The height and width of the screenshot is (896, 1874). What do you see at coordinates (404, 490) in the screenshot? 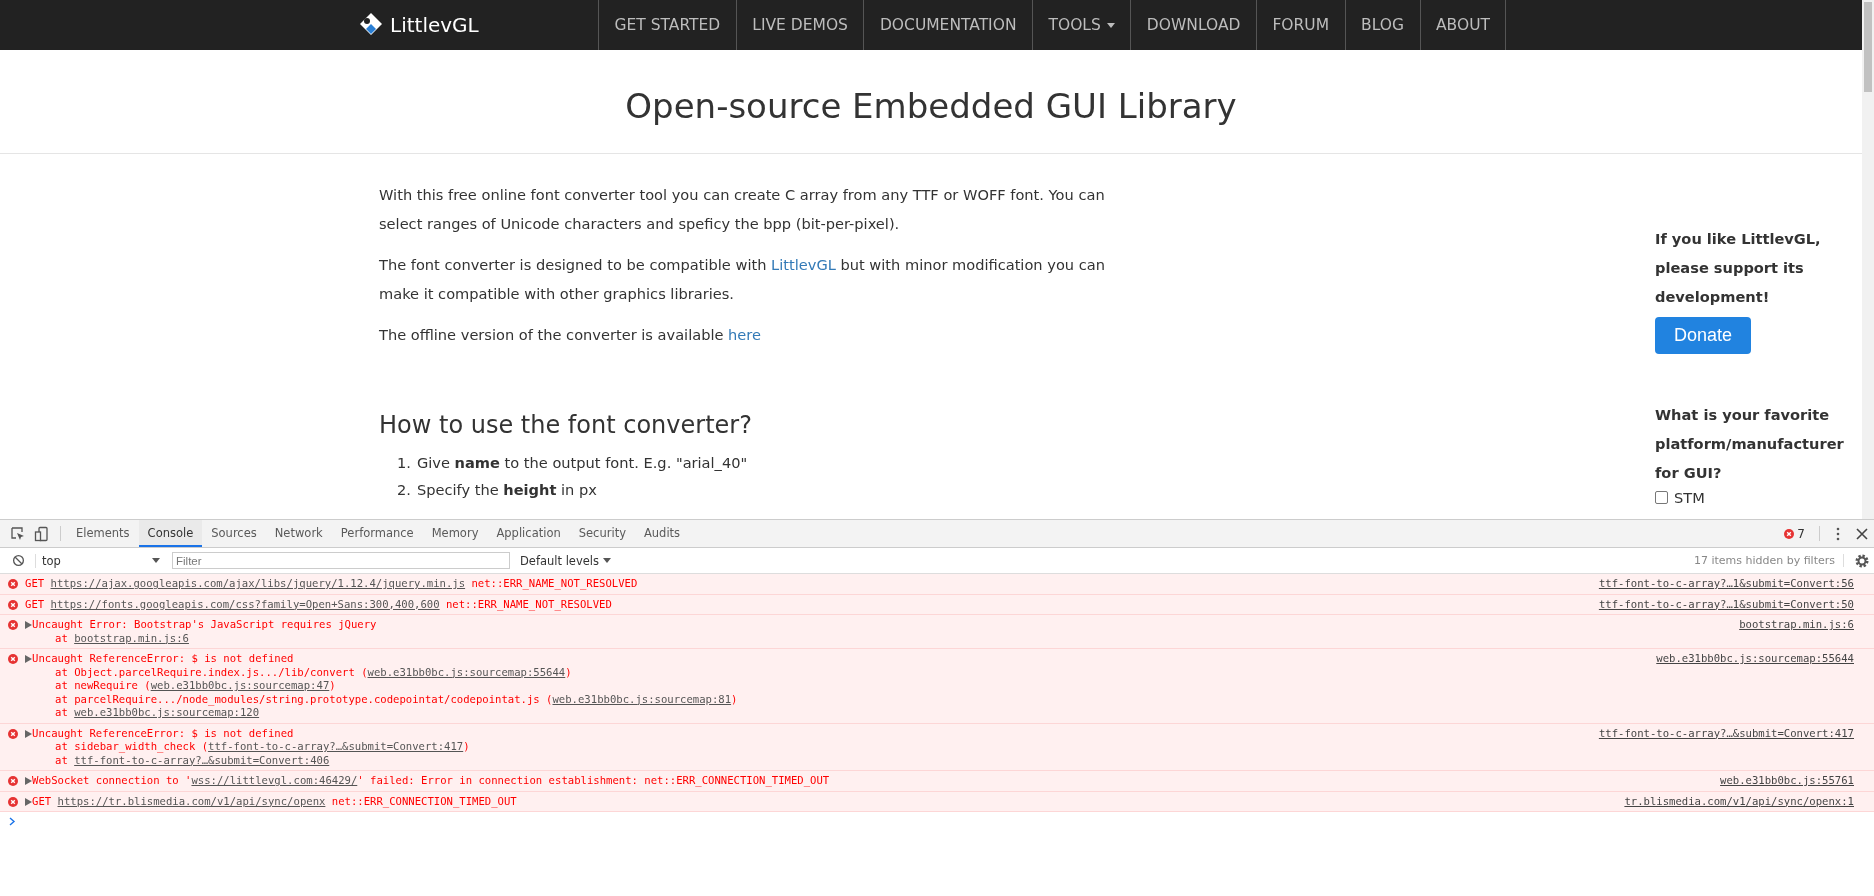
I see `step-number: 2.` at bounding box center [404, 490].